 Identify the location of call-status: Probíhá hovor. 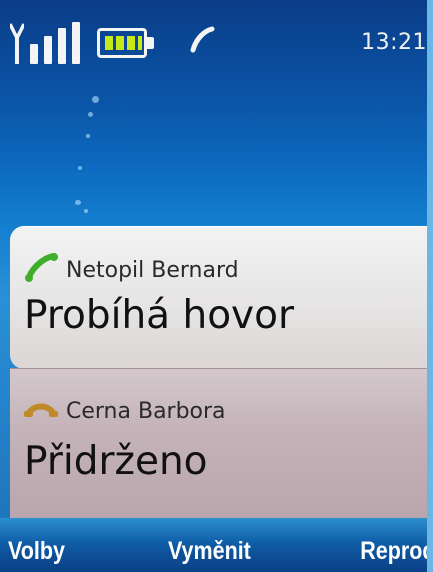
(159, 315).